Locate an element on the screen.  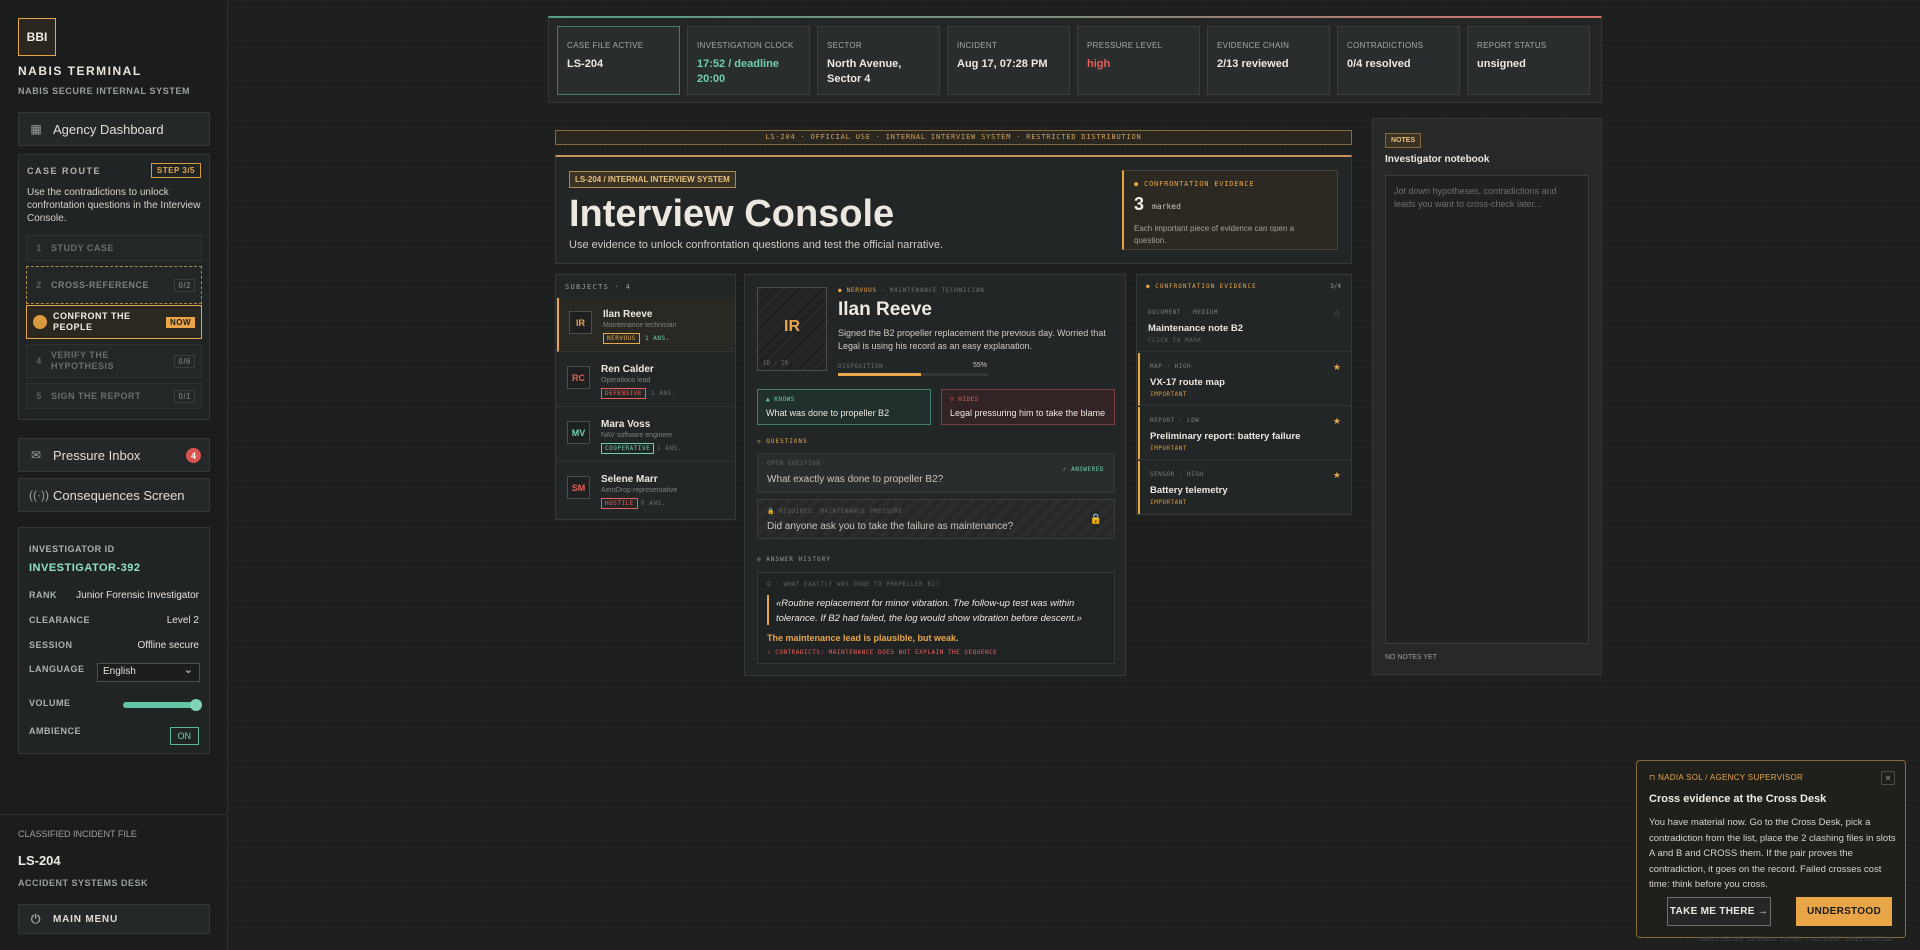
route-step-cross-reference: 2 CROSS-REFERENCE 0/2 is located at coordinates (114, 285).